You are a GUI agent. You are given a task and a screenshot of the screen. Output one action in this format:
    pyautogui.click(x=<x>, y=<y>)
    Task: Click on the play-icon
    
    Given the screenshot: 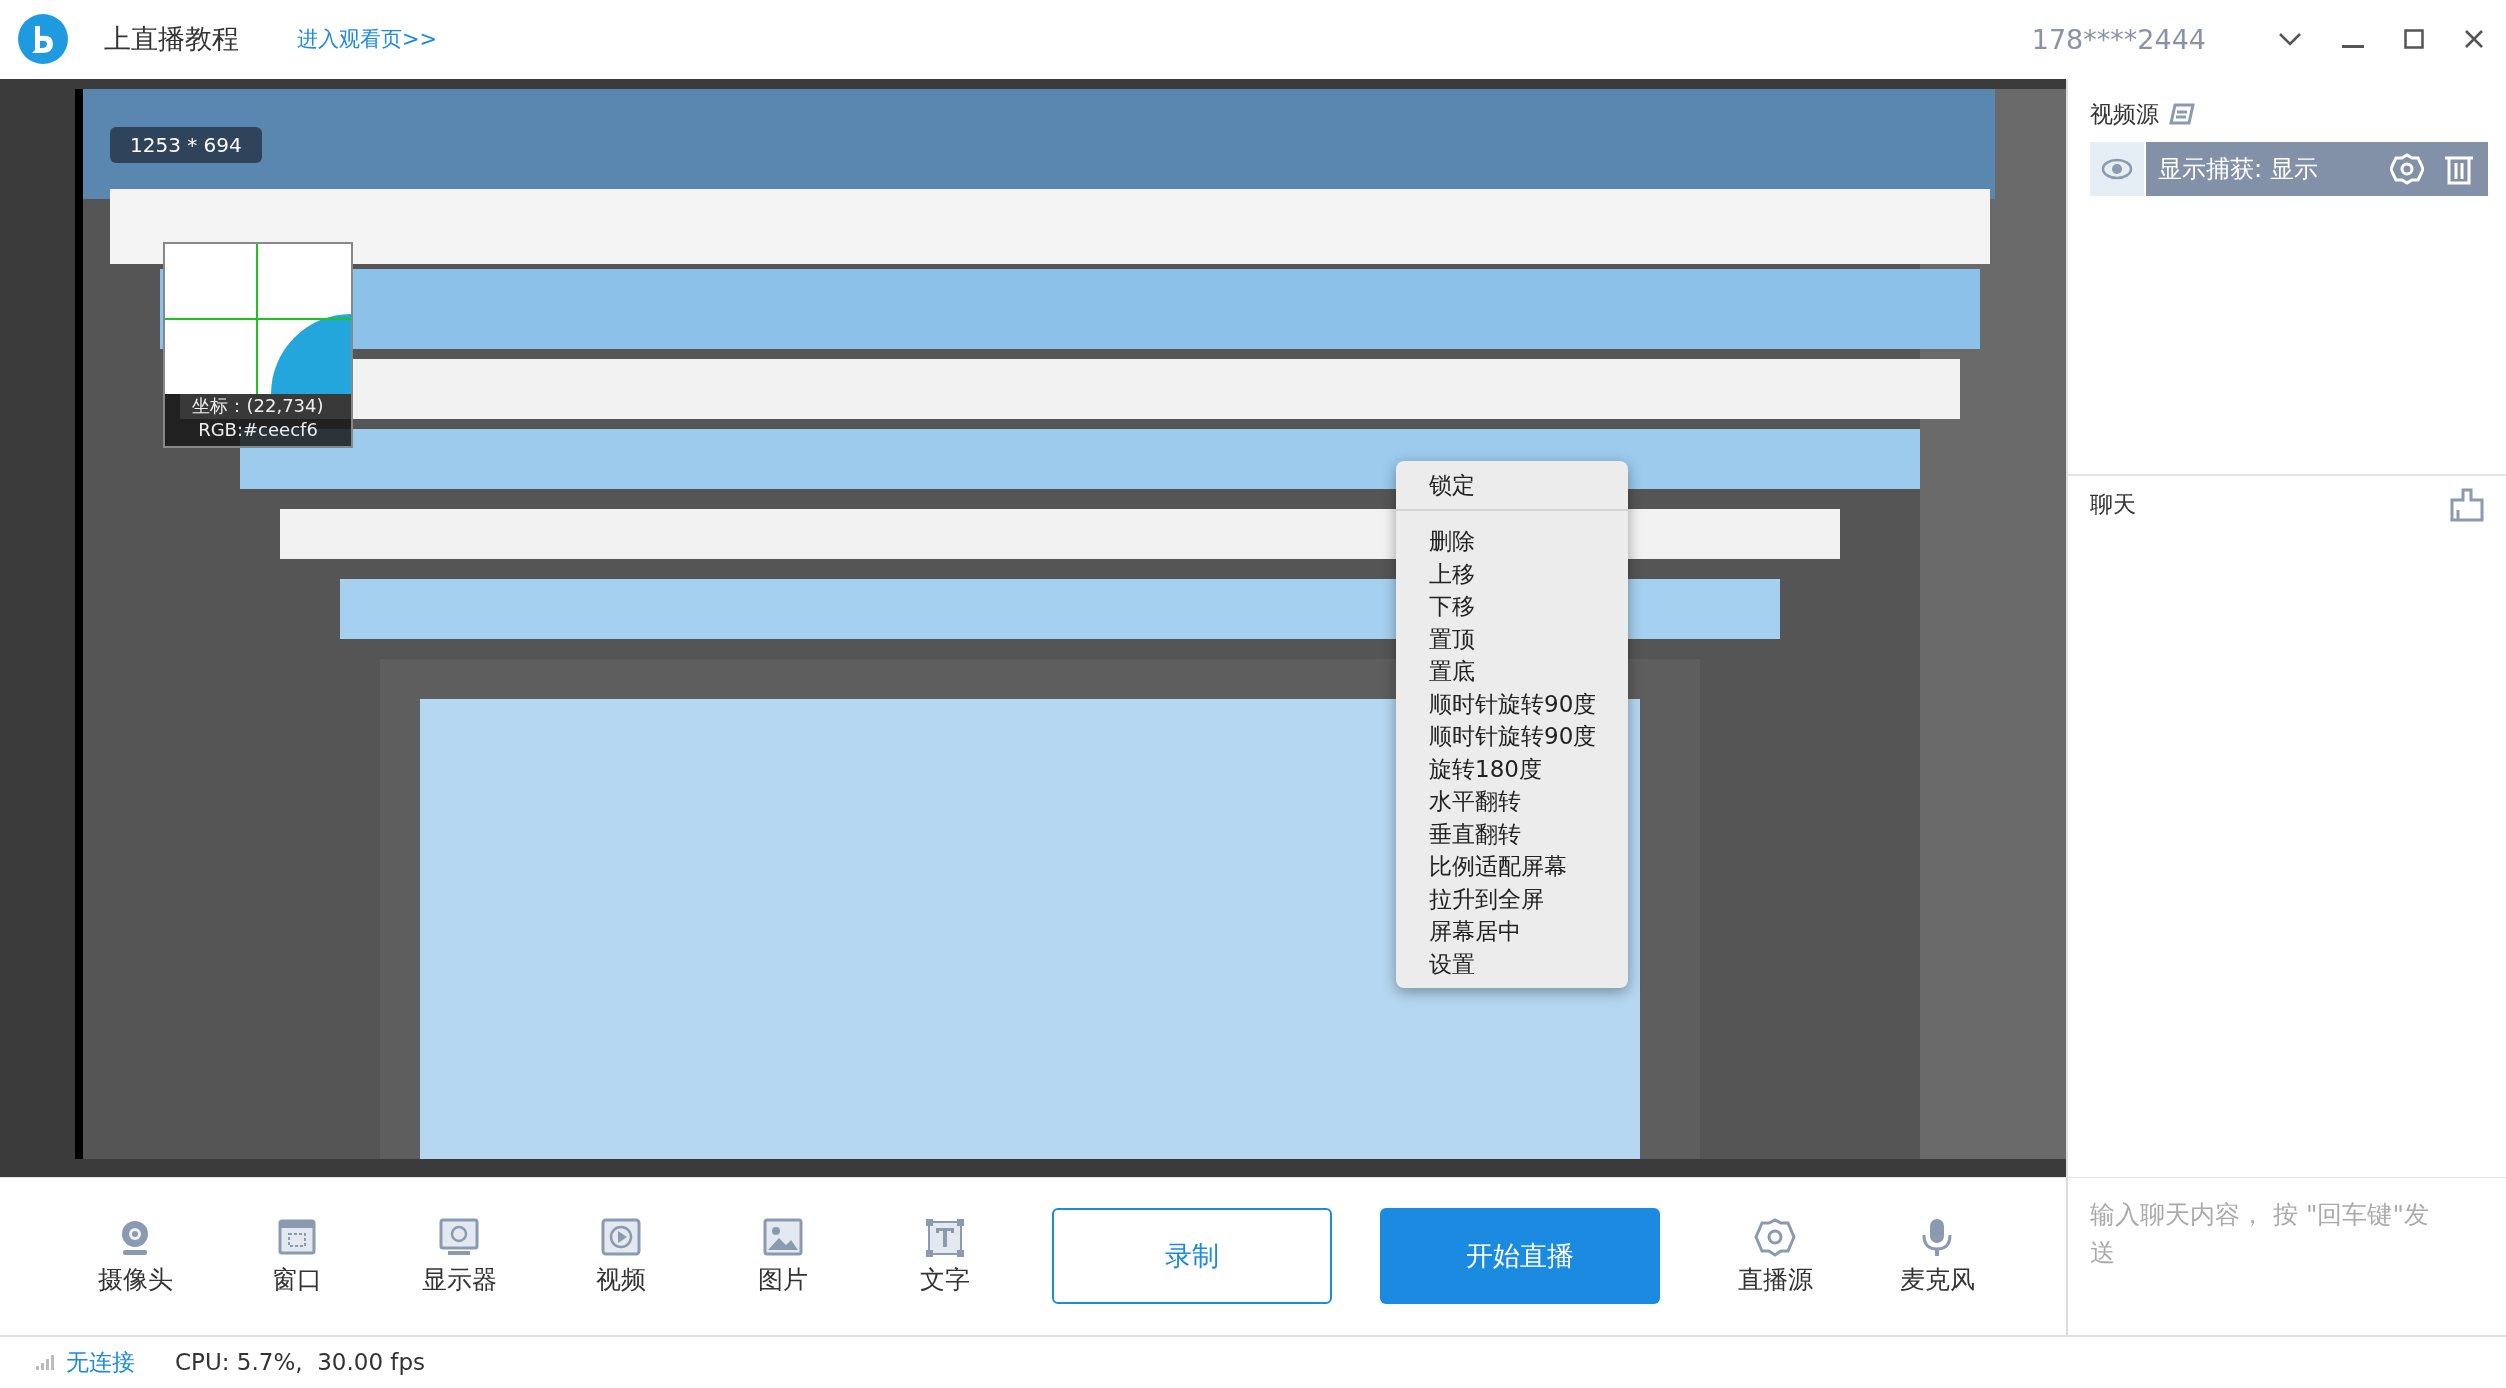 What is the action you would take?
    pyautogui.click(x=621, y=1237)
    